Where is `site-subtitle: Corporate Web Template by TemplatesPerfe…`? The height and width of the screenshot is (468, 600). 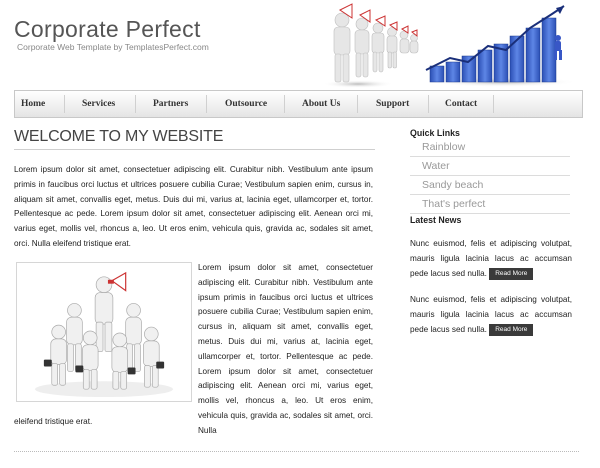
site-subtitle: Corporate Web Template by TemplatesPerfe… is located at coordinates (113, 47).